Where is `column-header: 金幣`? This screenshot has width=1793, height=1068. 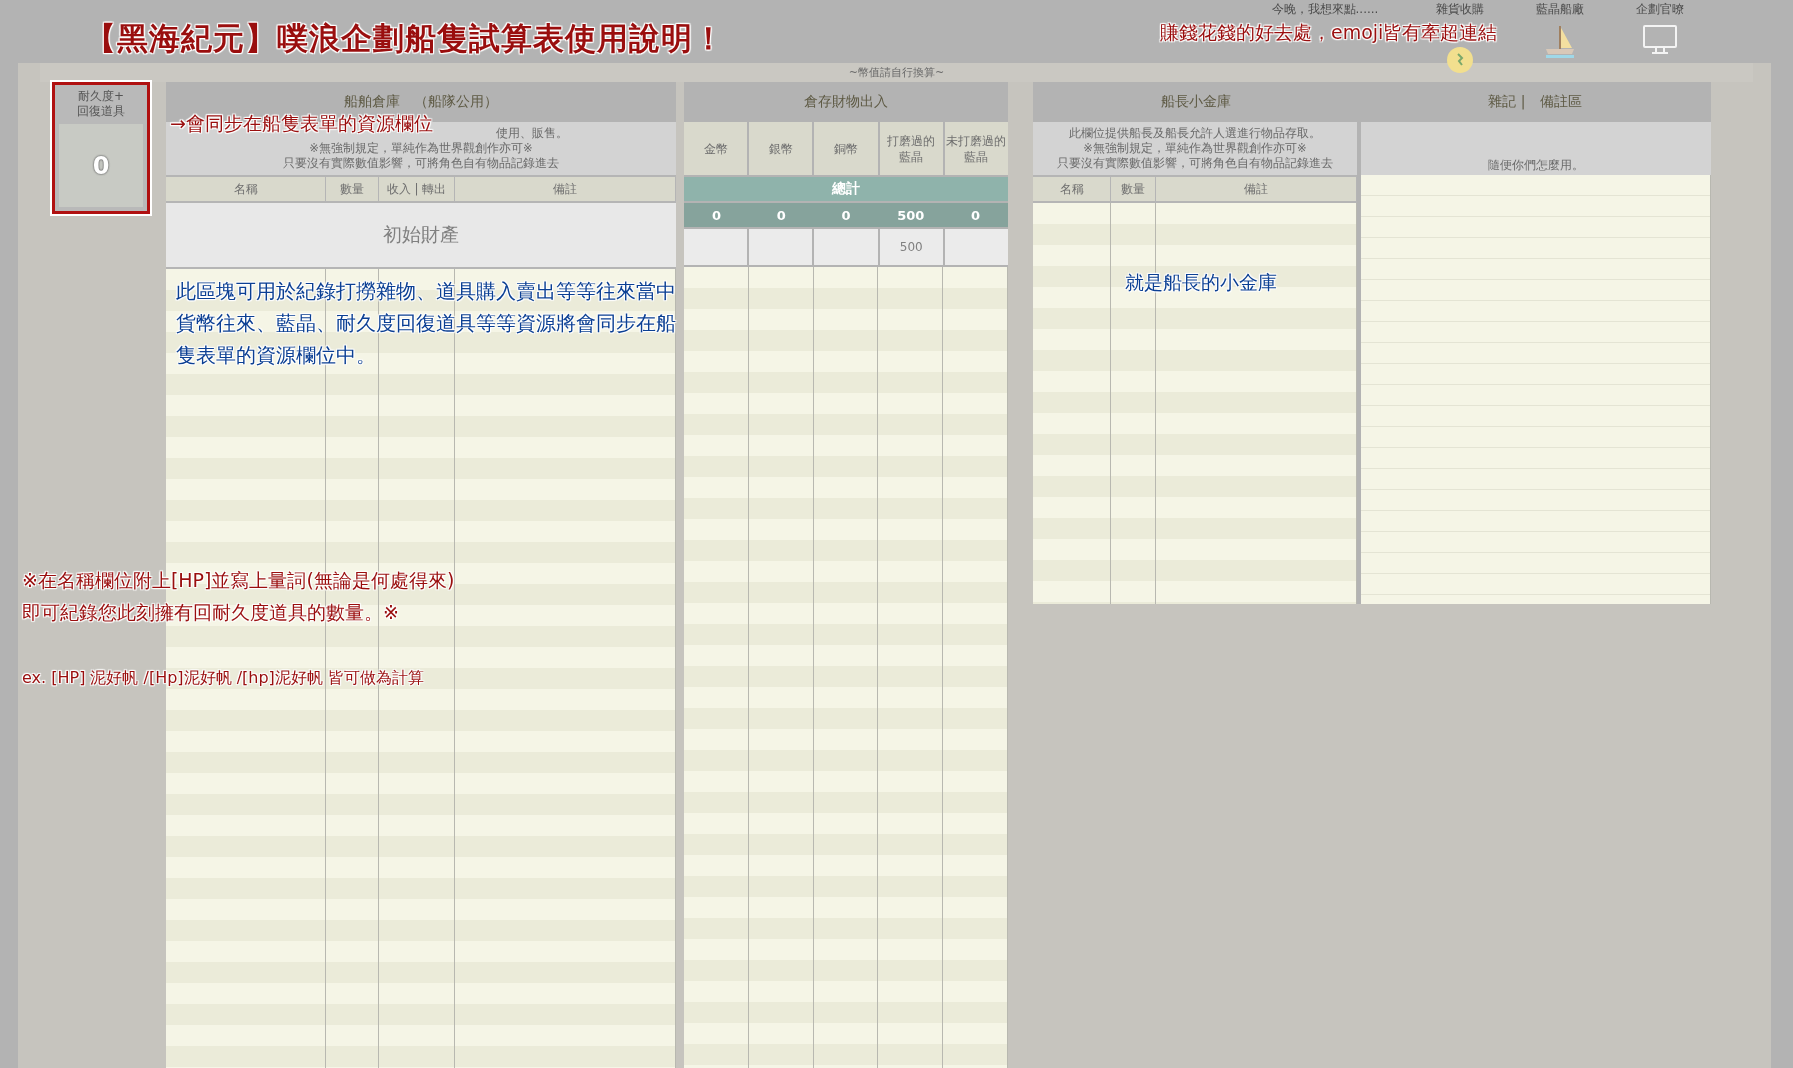 column-header: 金幣 is located at coordinates (716, 148).